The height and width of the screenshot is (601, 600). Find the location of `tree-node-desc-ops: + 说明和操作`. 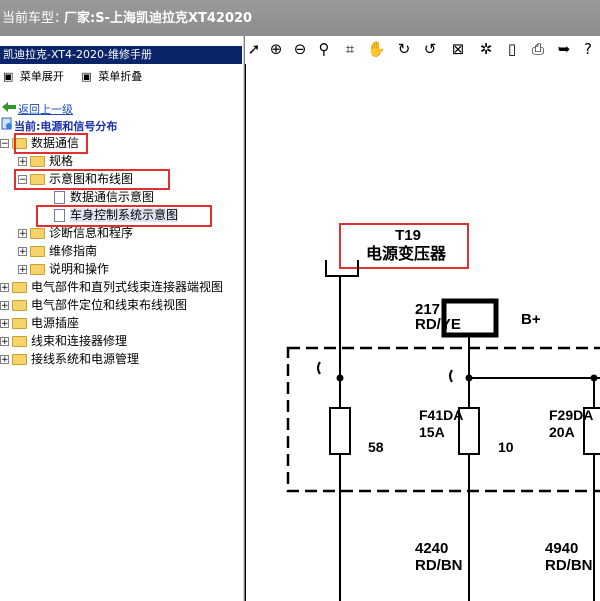

tree-node-desc-ops: + 说明和操作 is located at coordinates (63, 269).